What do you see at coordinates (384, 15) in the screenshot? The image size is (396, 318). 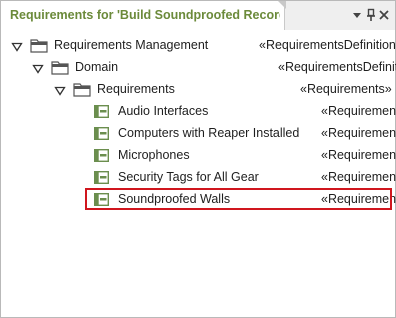 I see `close-icon` at bounding box center [384, 15].